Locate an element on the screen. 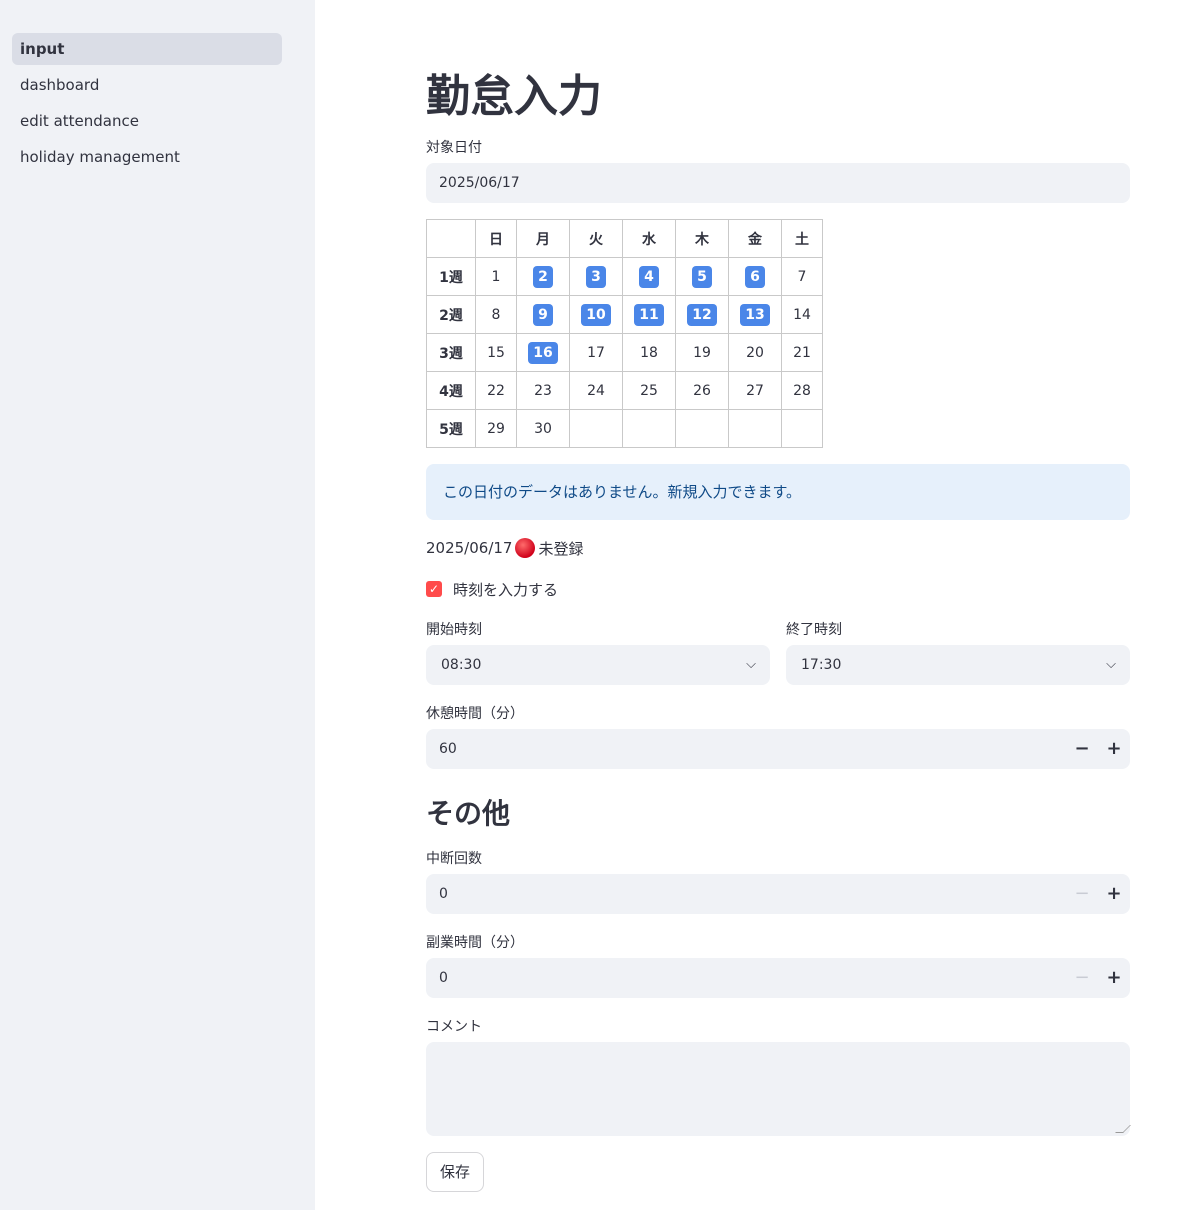  sidebar-item-dashboard: dashboard is located at coordinates (147, 85).